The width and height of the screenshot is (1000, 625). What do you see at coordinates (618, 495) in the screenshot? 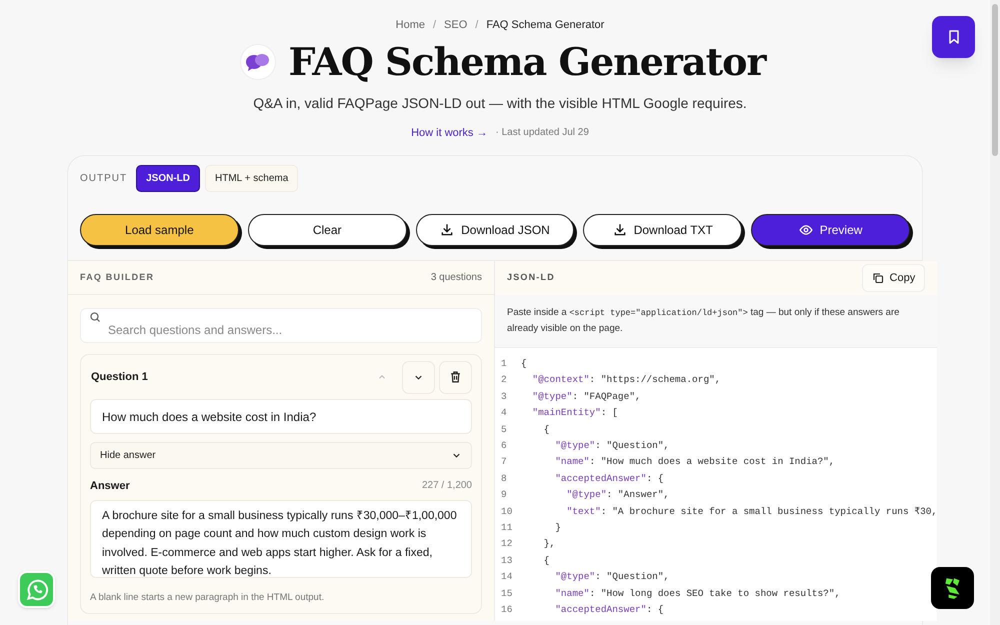
I see `code-line: "@type": "Answer",` at bounding box center [618, 495].